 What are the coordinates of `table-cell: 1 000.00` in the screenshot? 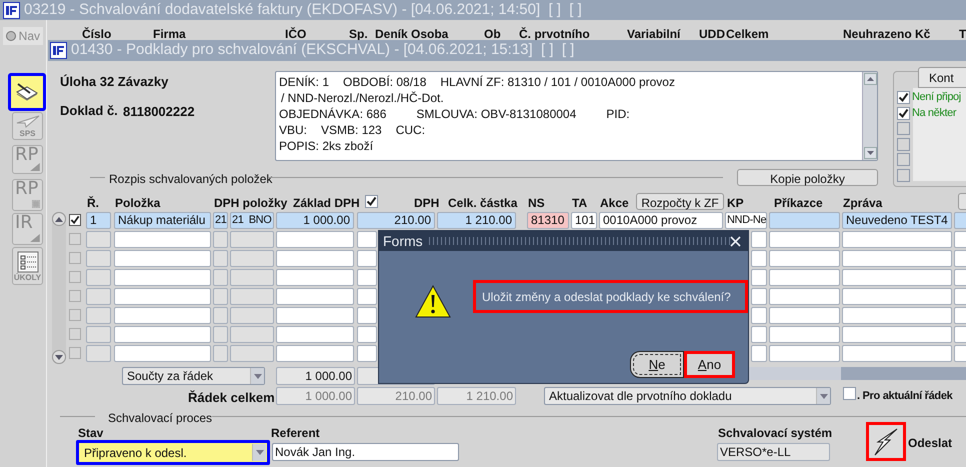 It's located at (315, 220).